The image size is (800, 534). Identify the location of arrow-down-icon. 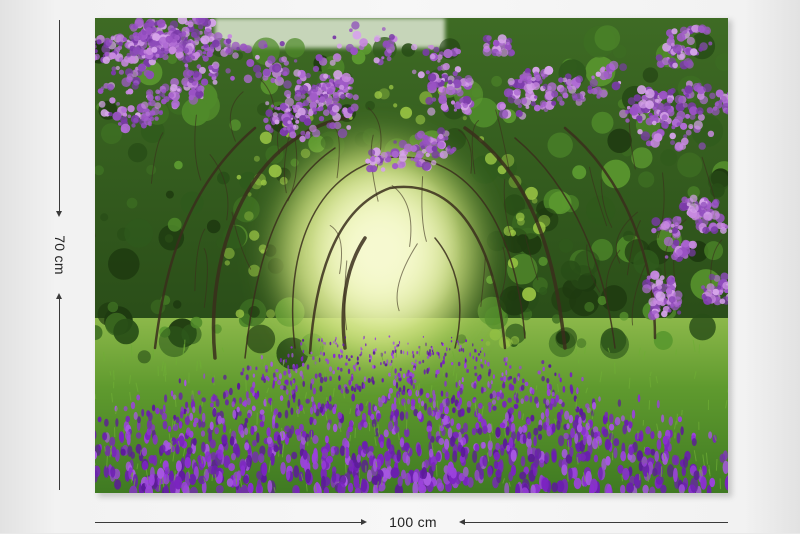
(59, 214).